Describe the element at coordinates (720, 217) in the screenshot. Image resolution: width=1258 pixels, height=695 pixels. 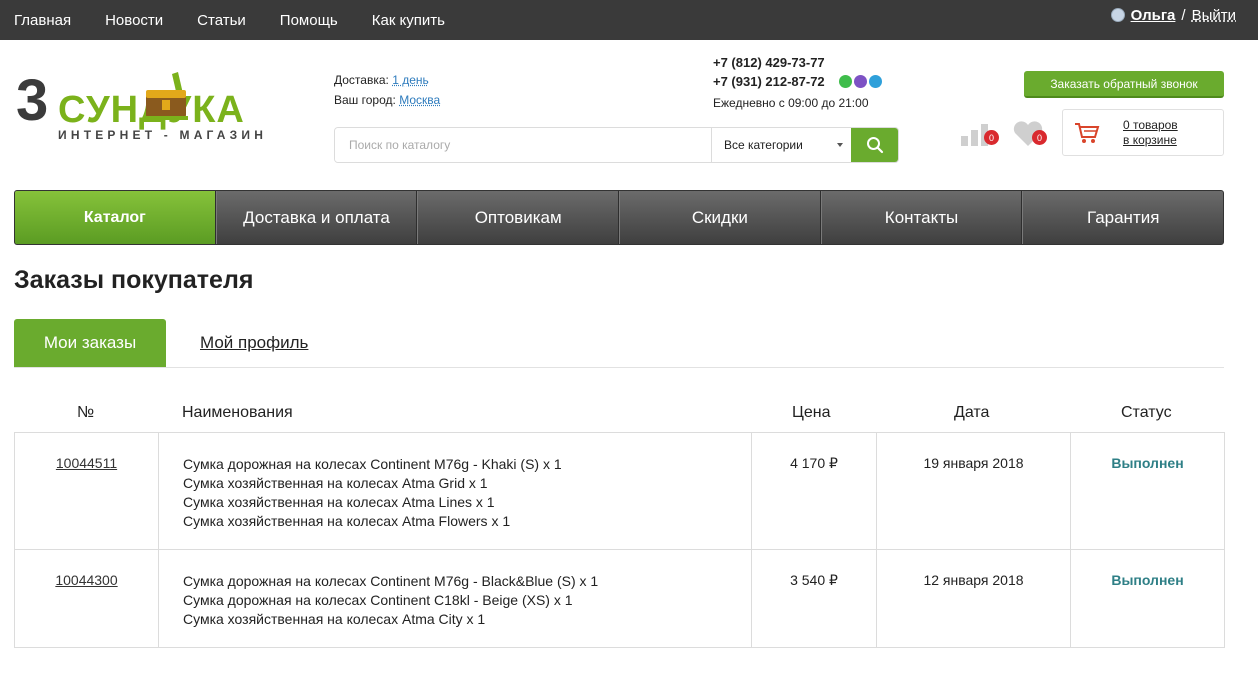
I see `main-nav-discounts: Скидки` at that location.